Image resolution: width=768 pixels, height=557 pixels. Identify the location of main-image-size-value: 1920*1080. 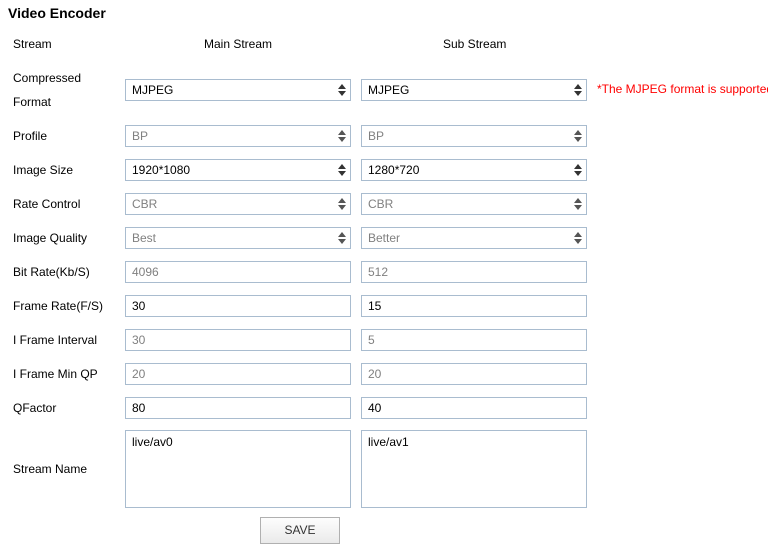
(161, 170).